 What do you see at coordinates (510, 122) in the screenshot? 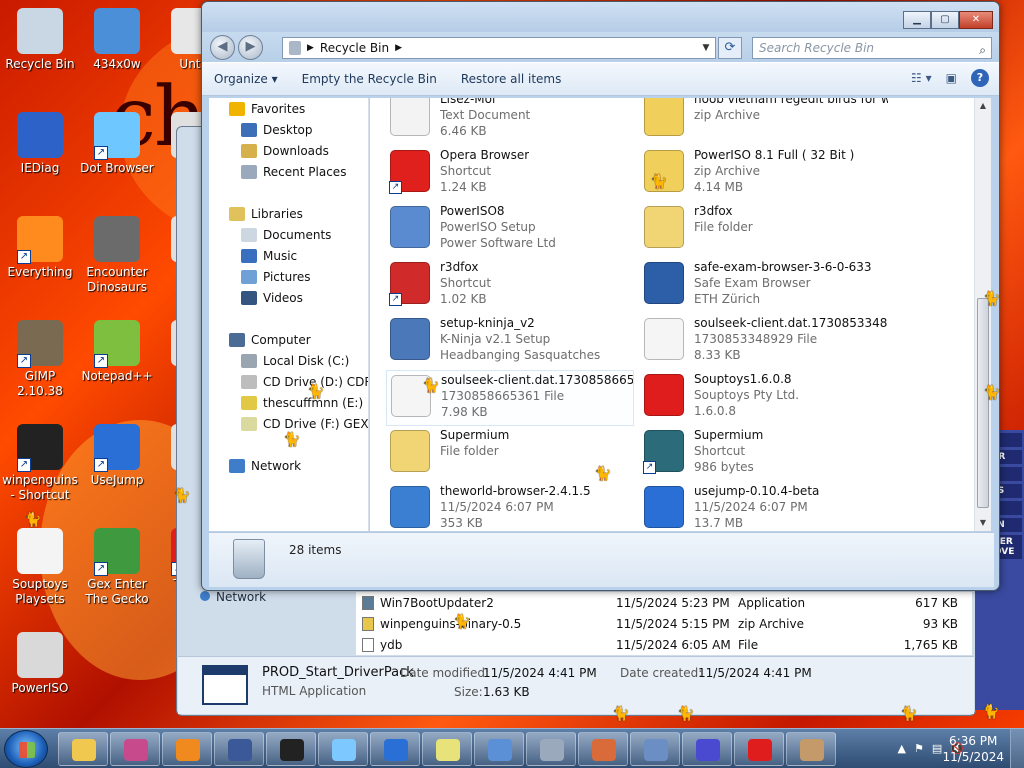
I see `file-item: Lisez-Moi Text Document 6.46 KB` at bounding box center [510, 122].